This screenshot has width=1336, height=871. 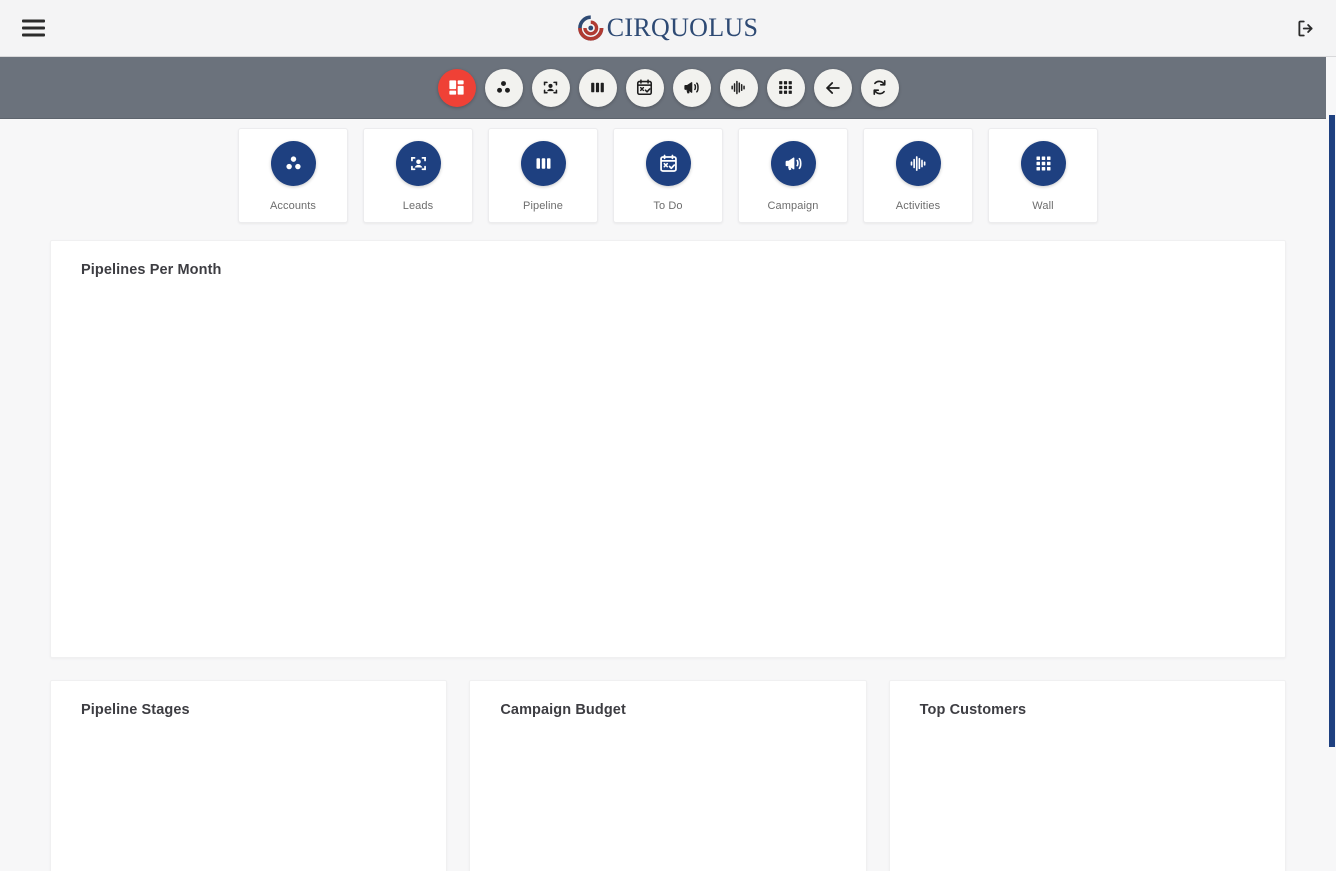 I want to click on shortcut-icon-accounts, so click(x=293, y=163).